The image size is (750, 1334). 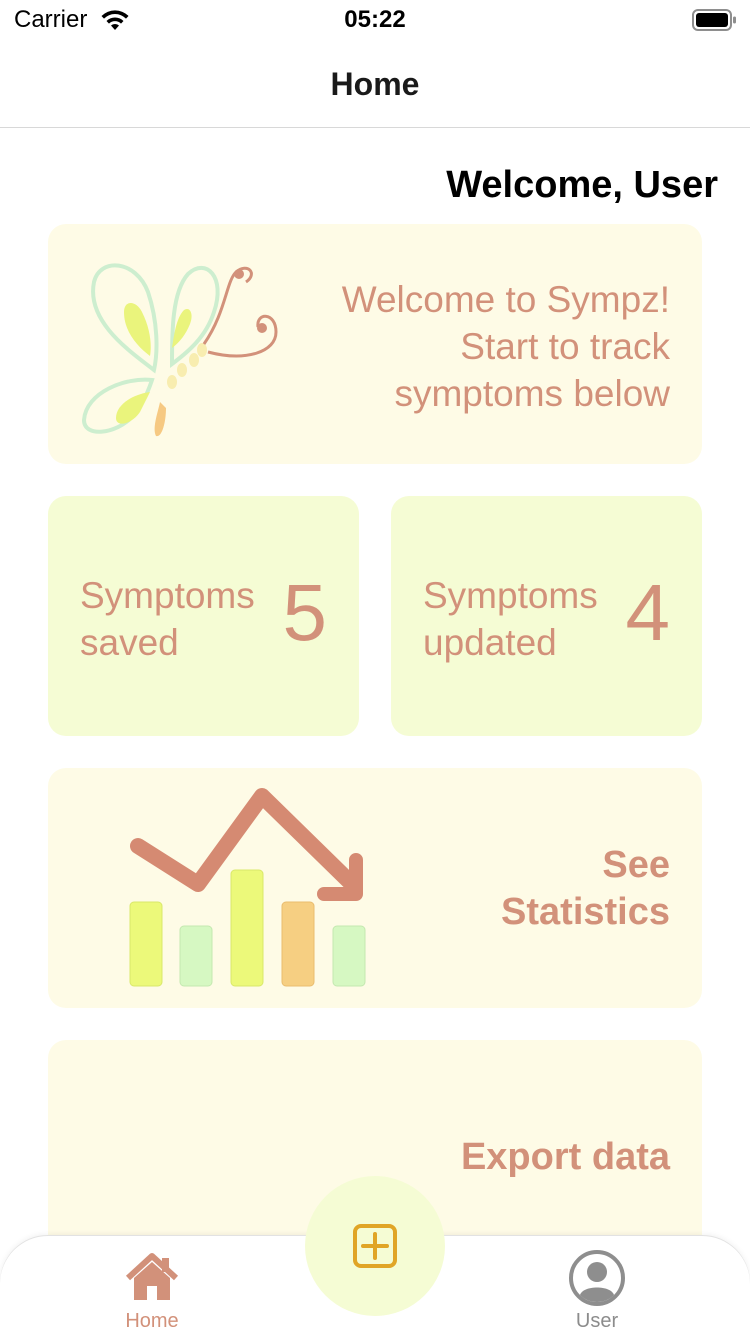 I want to click on intro-line-1: Welcome to Sympz!, so click(x=505, y=299).